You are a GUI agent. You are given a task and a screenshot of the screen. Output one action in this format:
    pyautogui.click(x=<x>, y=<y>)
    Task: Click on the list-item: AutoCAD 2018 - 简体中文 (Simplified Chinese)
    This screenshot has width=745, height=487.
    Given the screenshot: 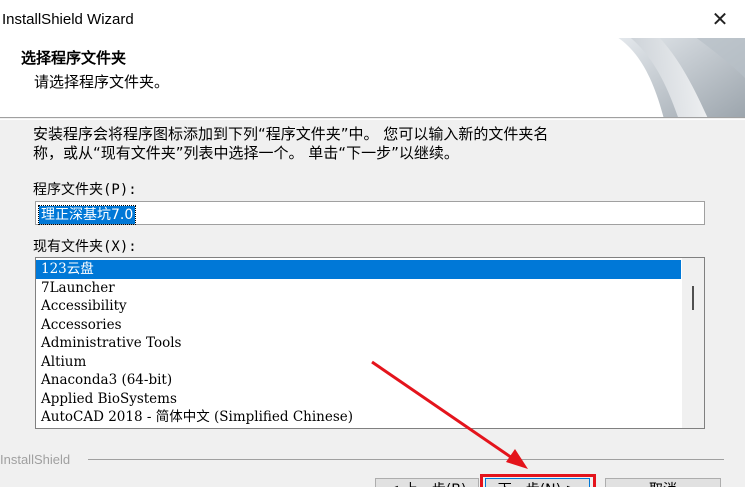 What is the action you would take?
    pyautogui.click(x=358, y=417)
    